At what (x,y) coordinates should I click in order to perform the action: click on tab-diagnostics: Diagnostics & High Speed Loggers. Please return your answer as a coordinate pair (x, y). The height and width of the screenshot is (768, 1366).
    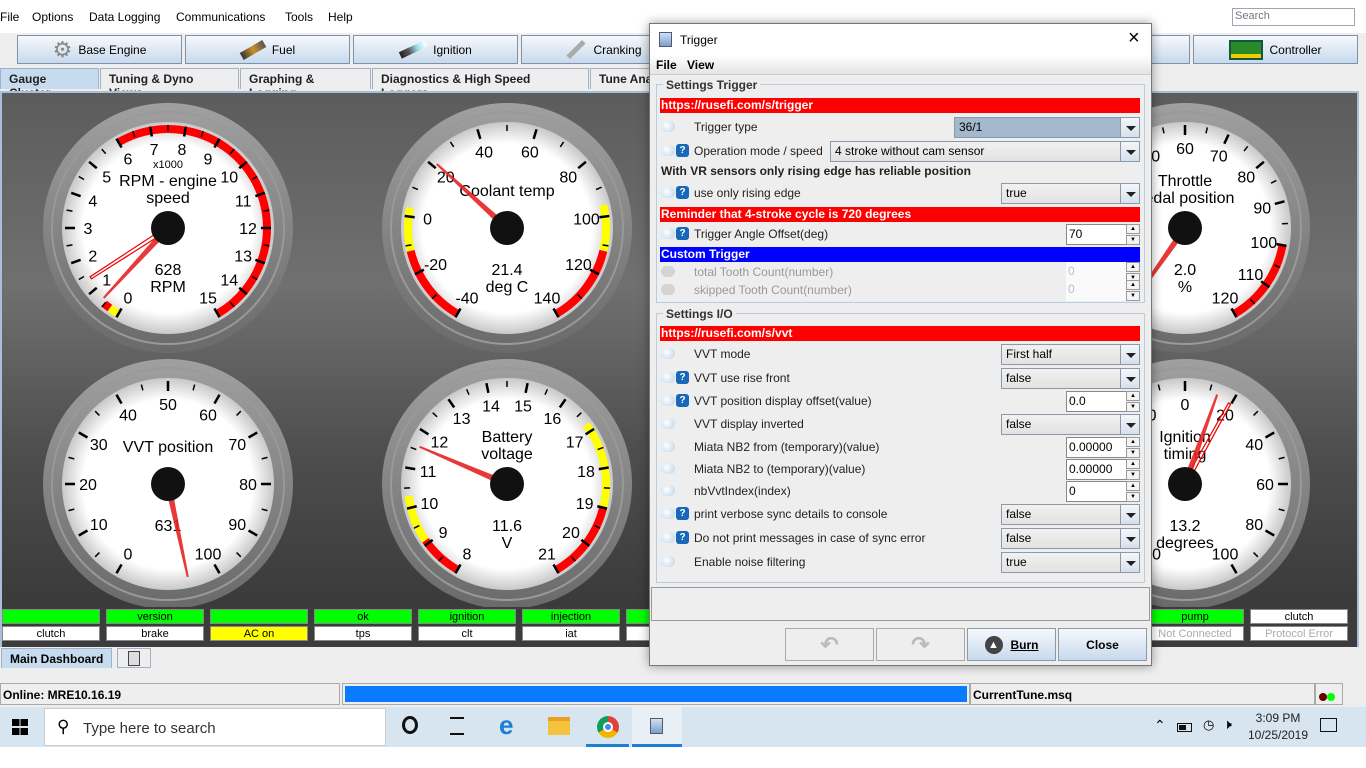
    Looking at the image, I should click on (480, 84).